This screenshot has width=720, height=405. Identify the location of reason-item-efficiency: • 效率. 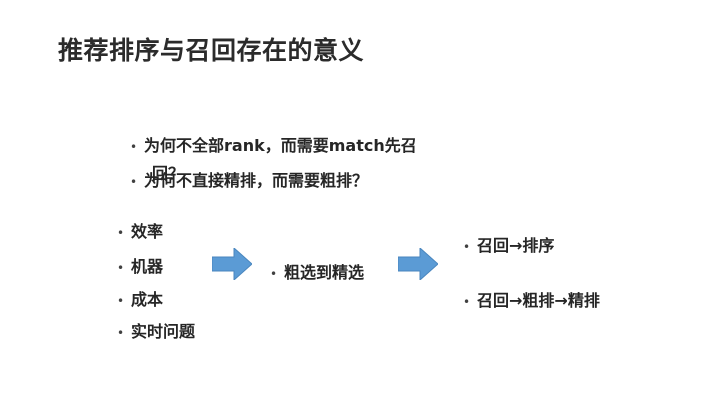
(140, 230).